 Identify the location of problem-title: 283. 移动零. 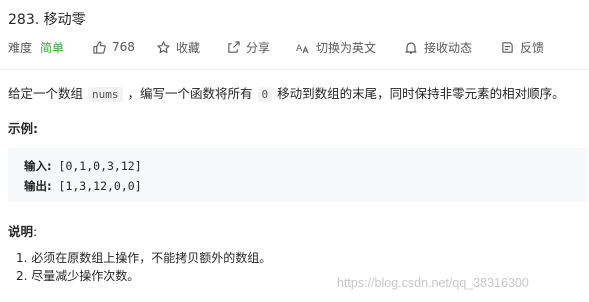
(47, 20).